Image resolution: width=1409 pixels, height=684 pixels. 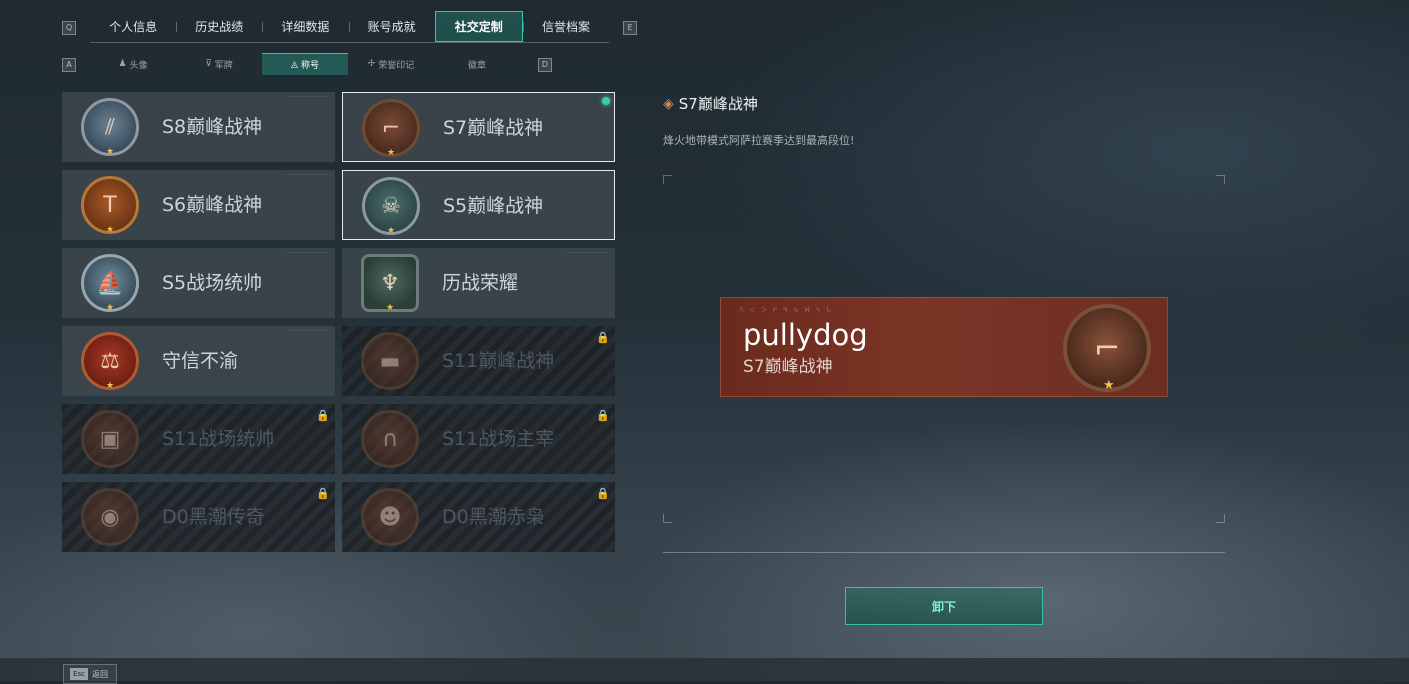 What do you see at coordinates (493, 128) in the screenshot?
I see `title-name: S7巅峰战神` at bounding box center [493, 128].